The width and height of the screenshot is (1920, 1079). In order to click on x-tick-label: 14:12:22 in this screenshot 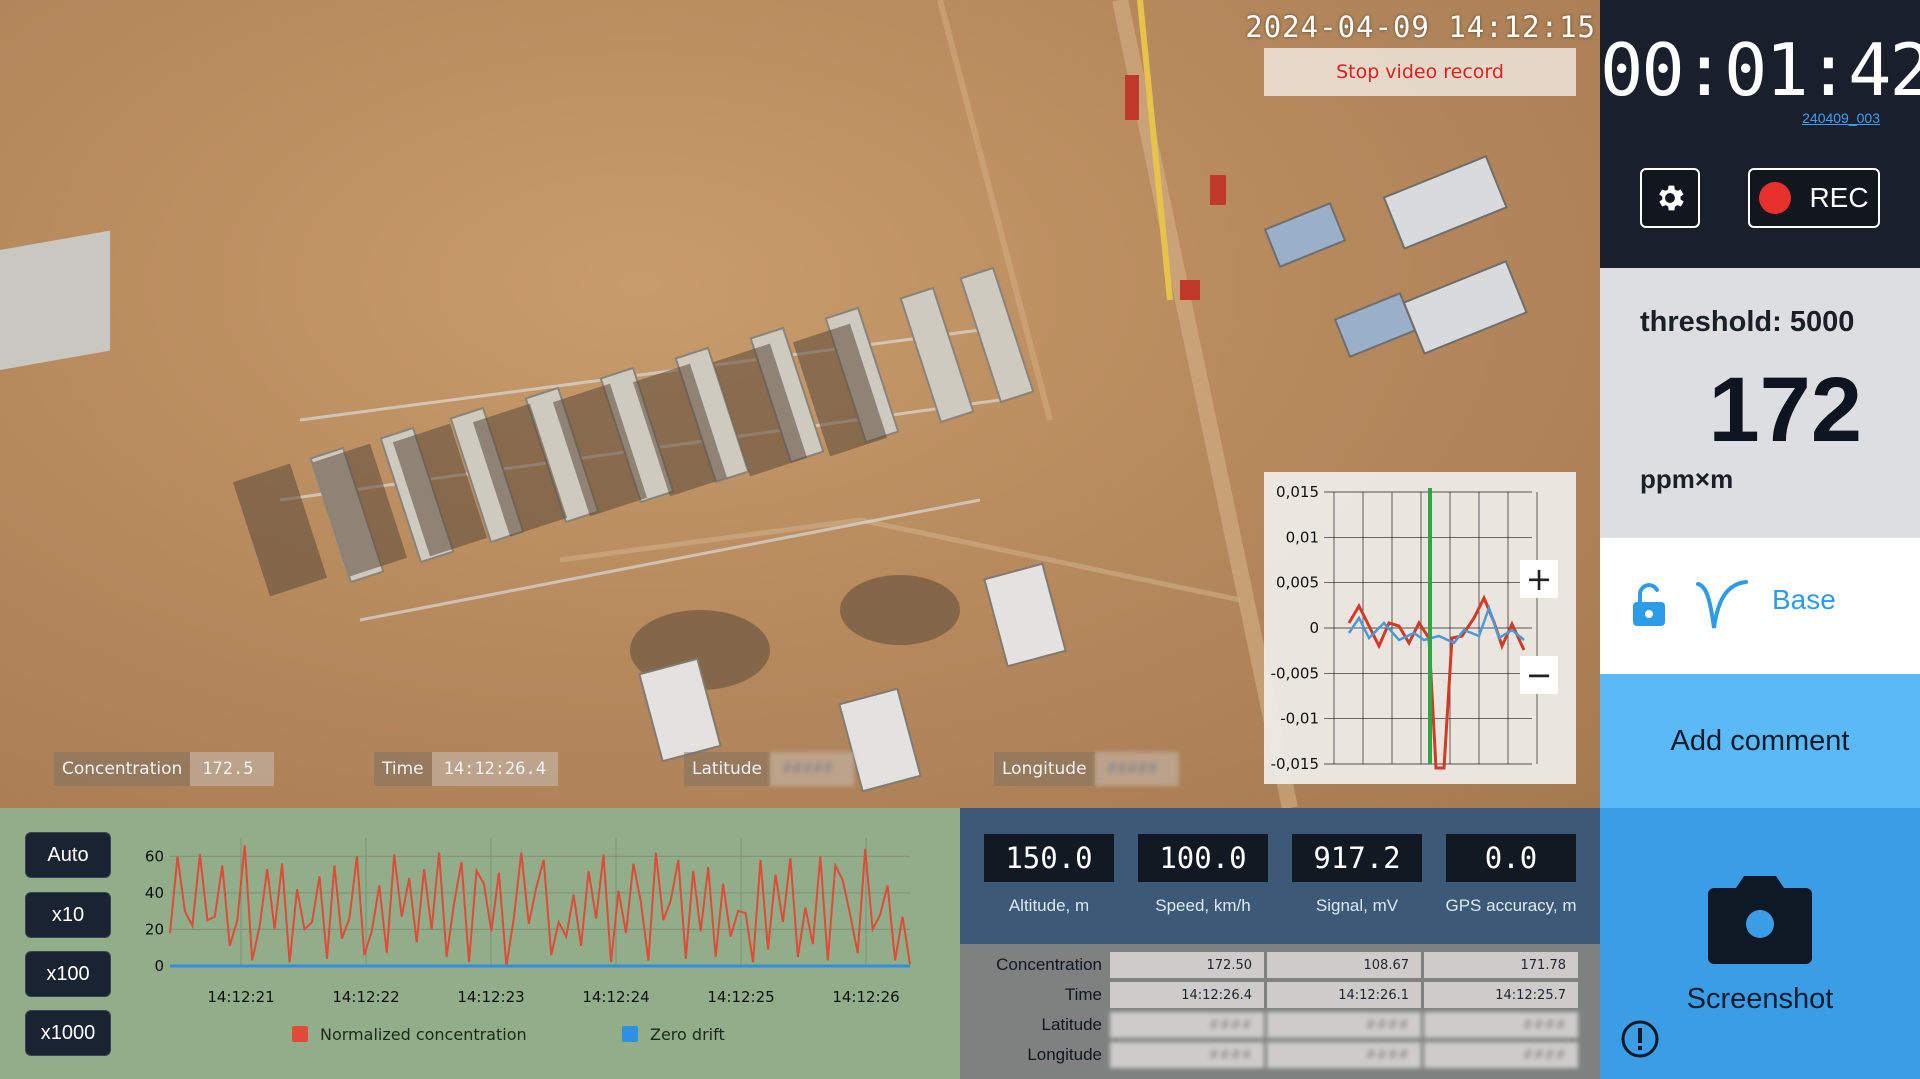, I will do `click(365, 997)`.